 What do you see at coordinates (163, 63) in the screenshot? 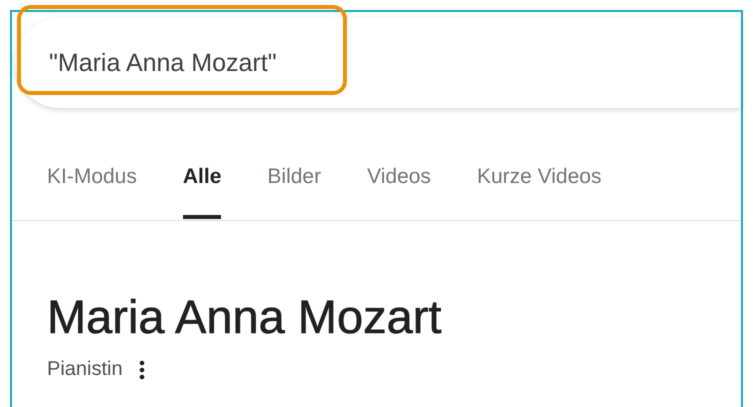
I see `search-query: "Maria Anna Mozart"` at bounding box center [163, 63].